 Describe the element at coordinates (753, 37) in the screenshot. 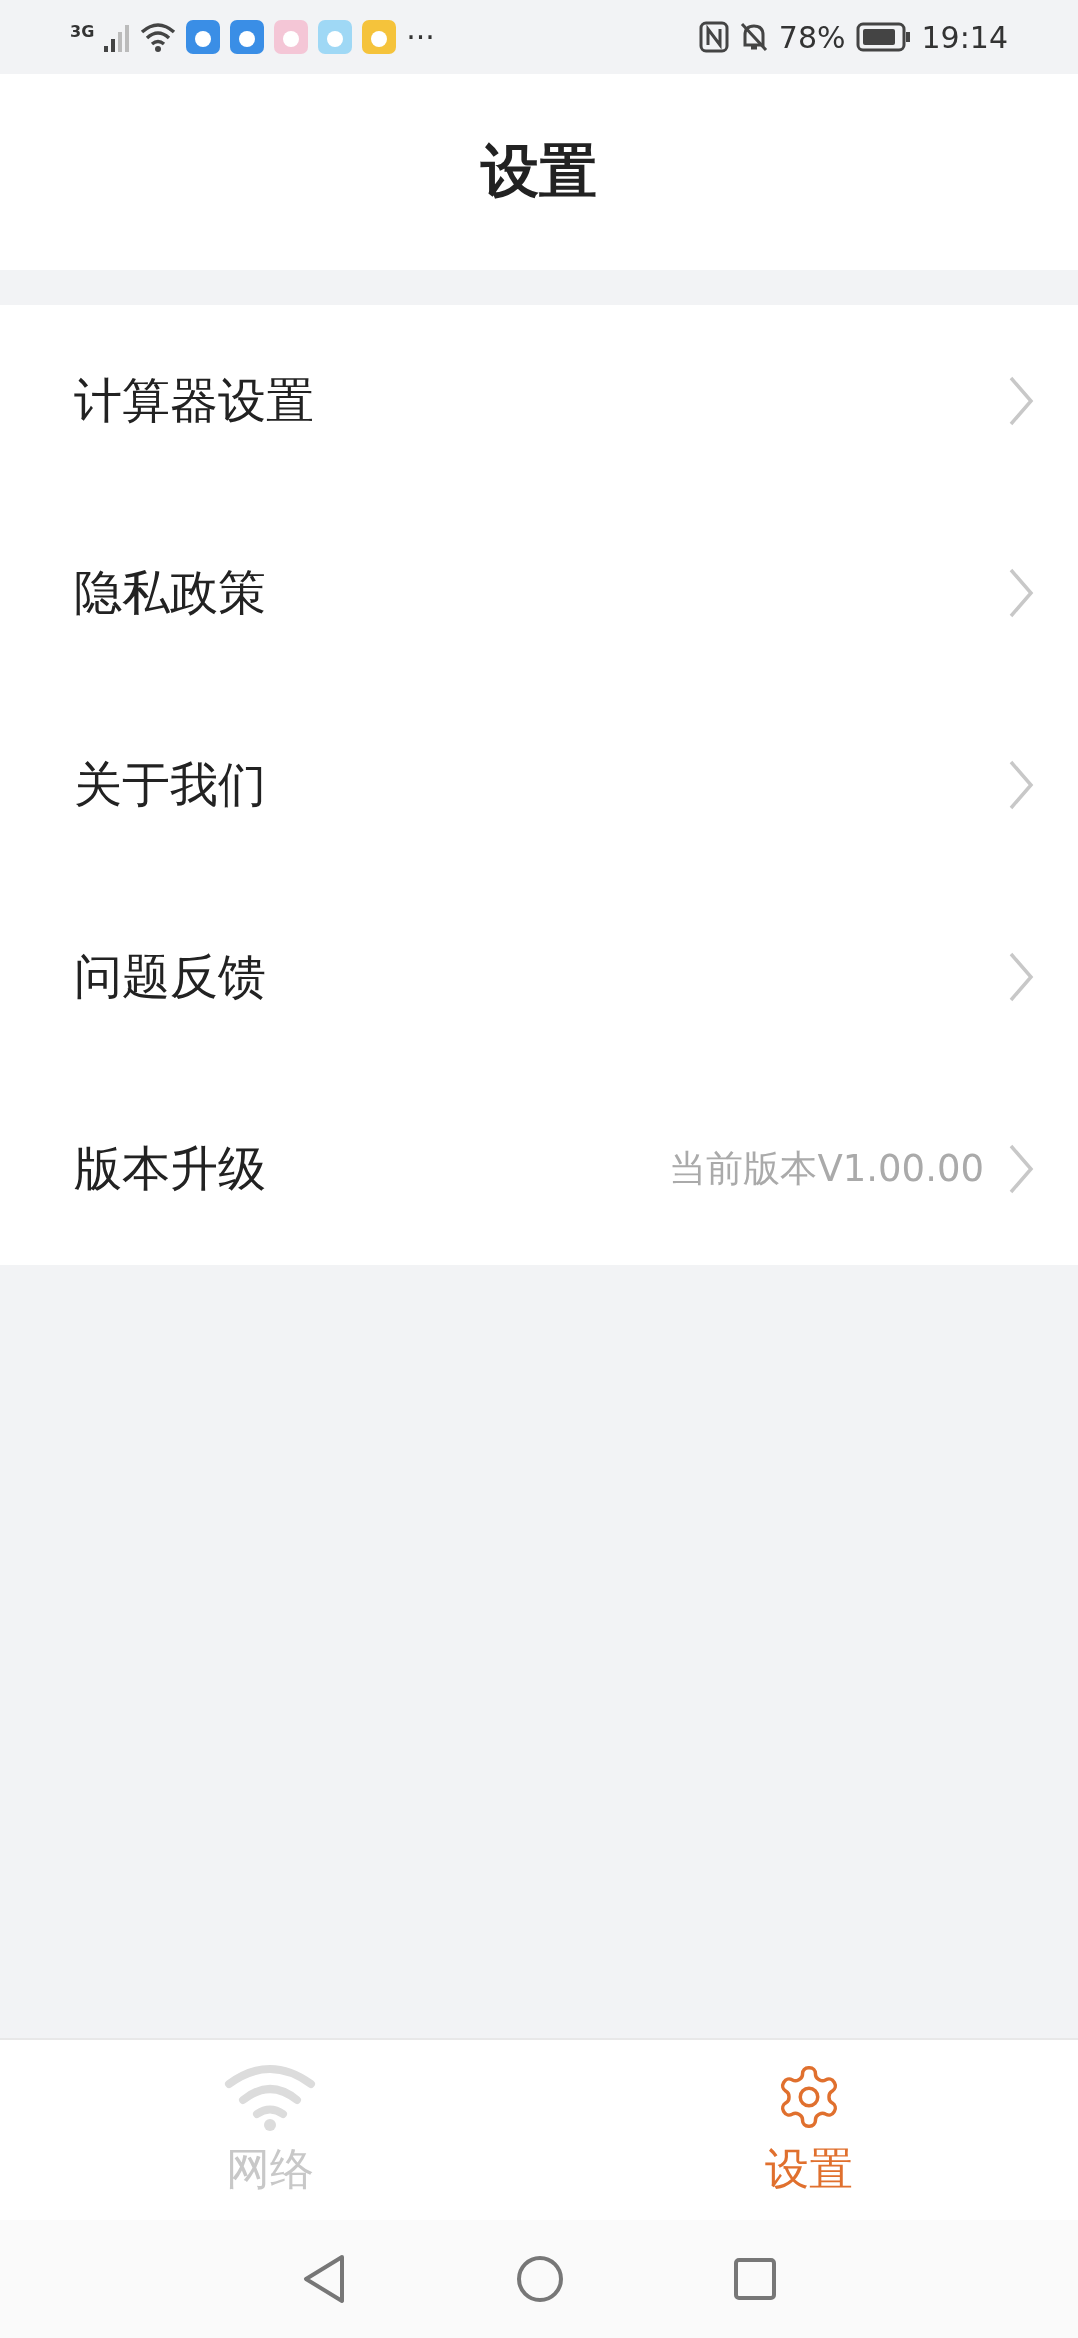

I see `bell-muted-icon` at that location.